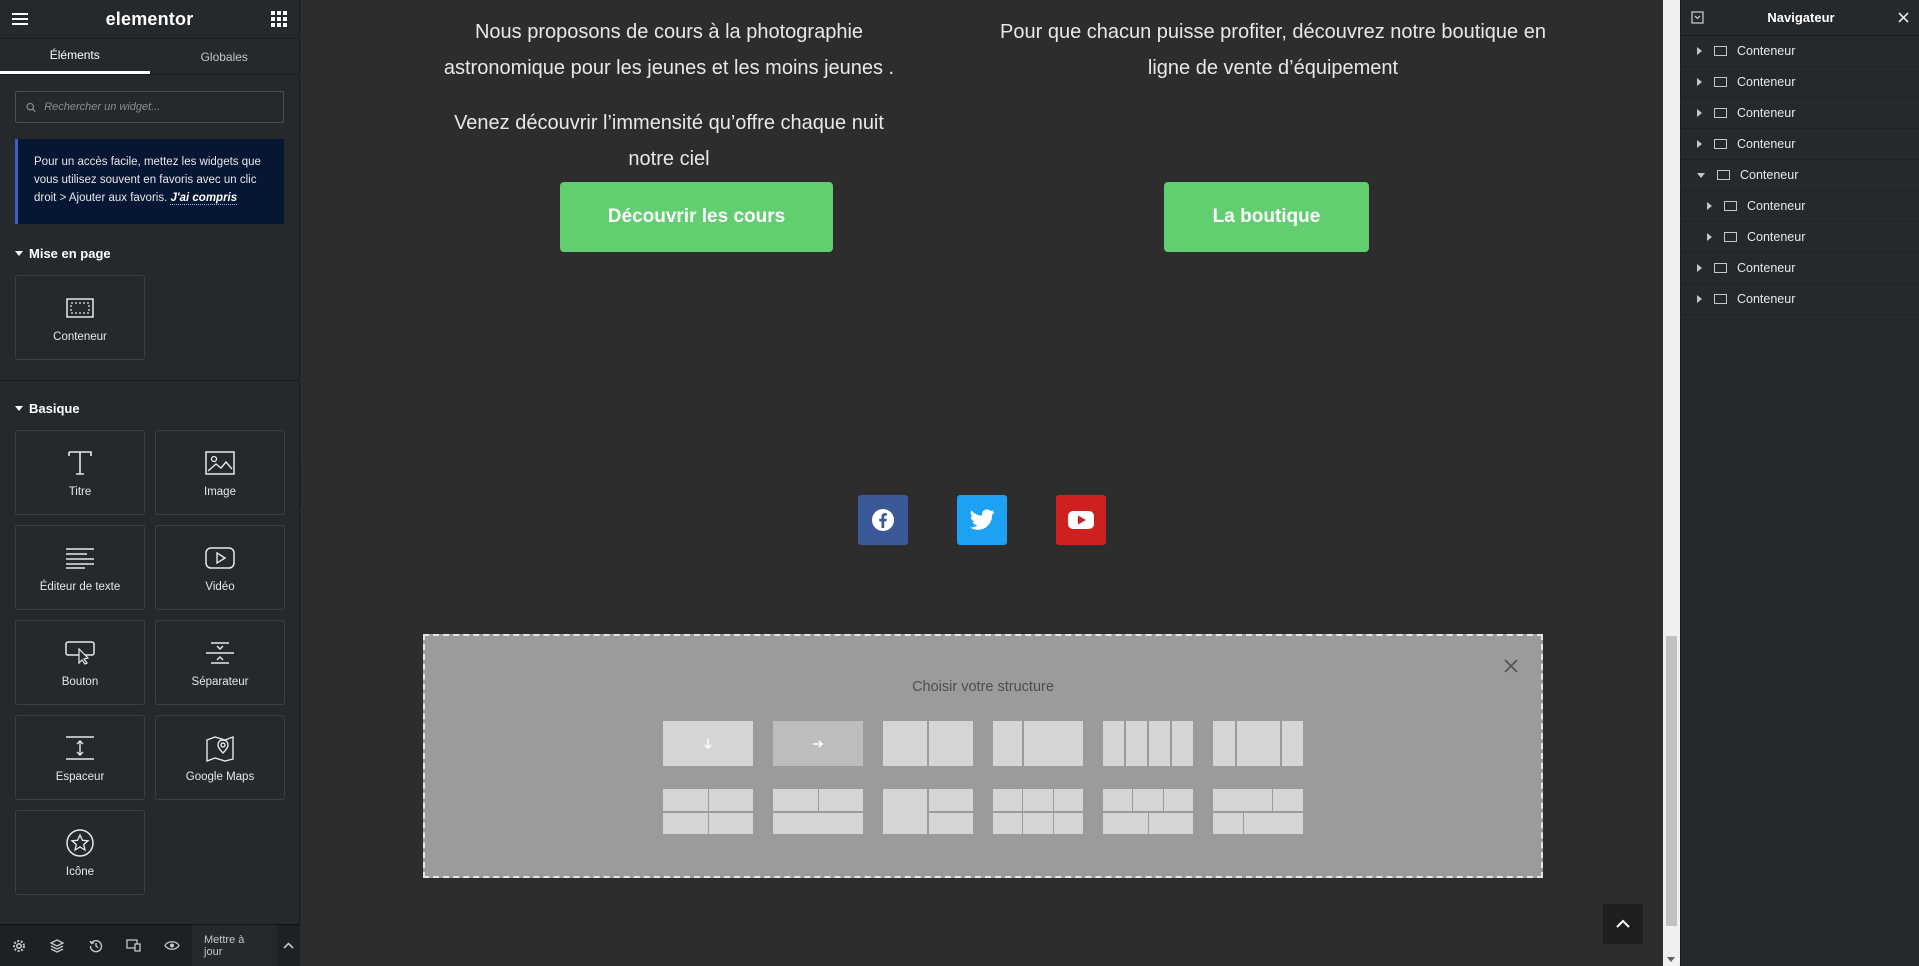  What do you see at coordinates (54, 408) in the screenshot?
I see `section-title: Basique` at bounding box center [54, 408].